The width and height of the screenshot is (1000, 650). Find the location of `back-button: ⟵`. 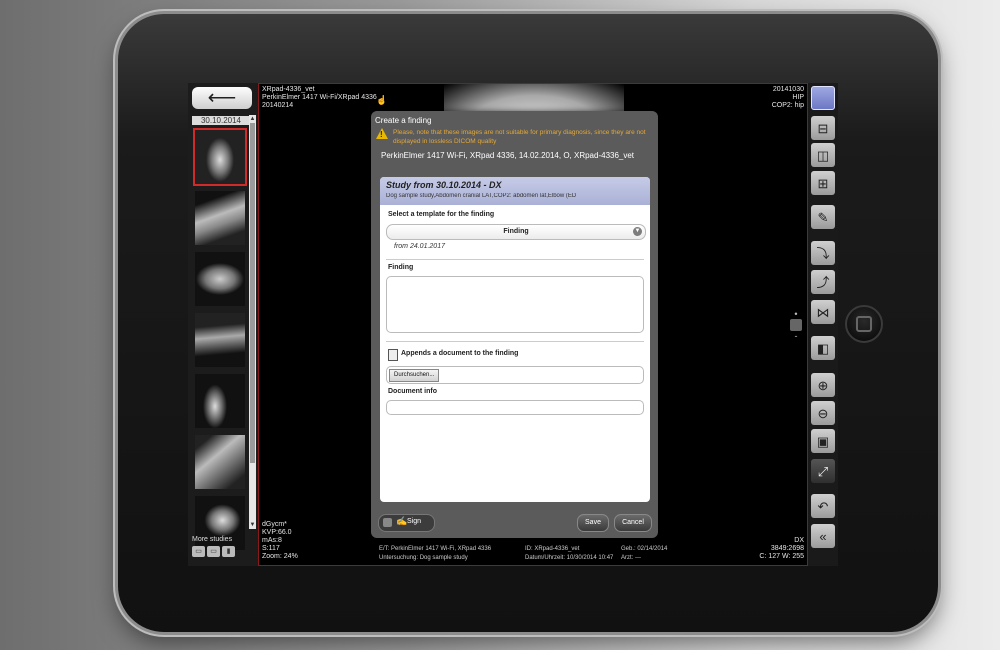

back-button: ⟵ is located at coordinates (222, 98).